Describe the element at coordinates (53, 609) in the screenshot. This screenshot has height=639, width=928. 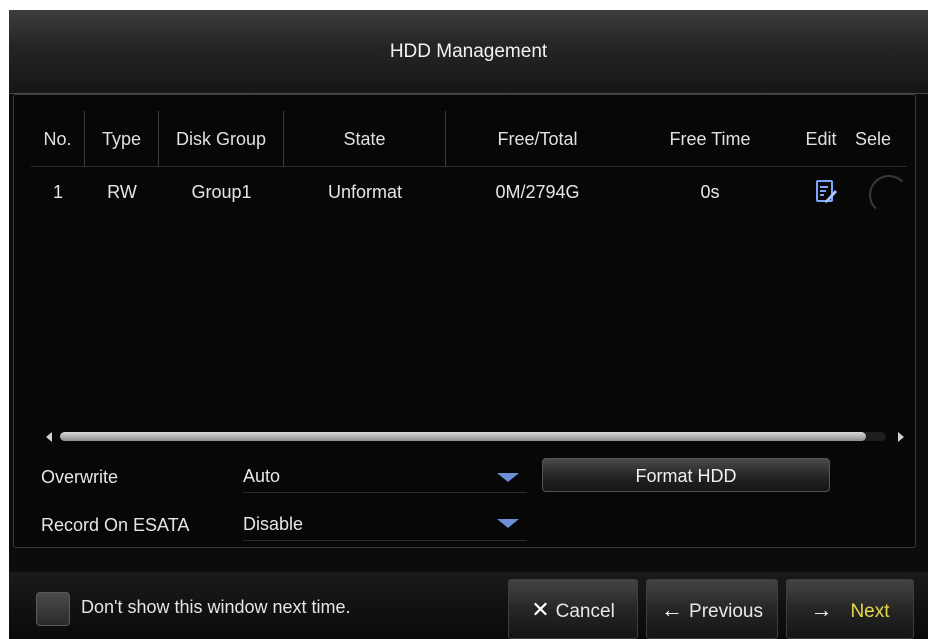
I see `dont-show-checkbox` at that location.